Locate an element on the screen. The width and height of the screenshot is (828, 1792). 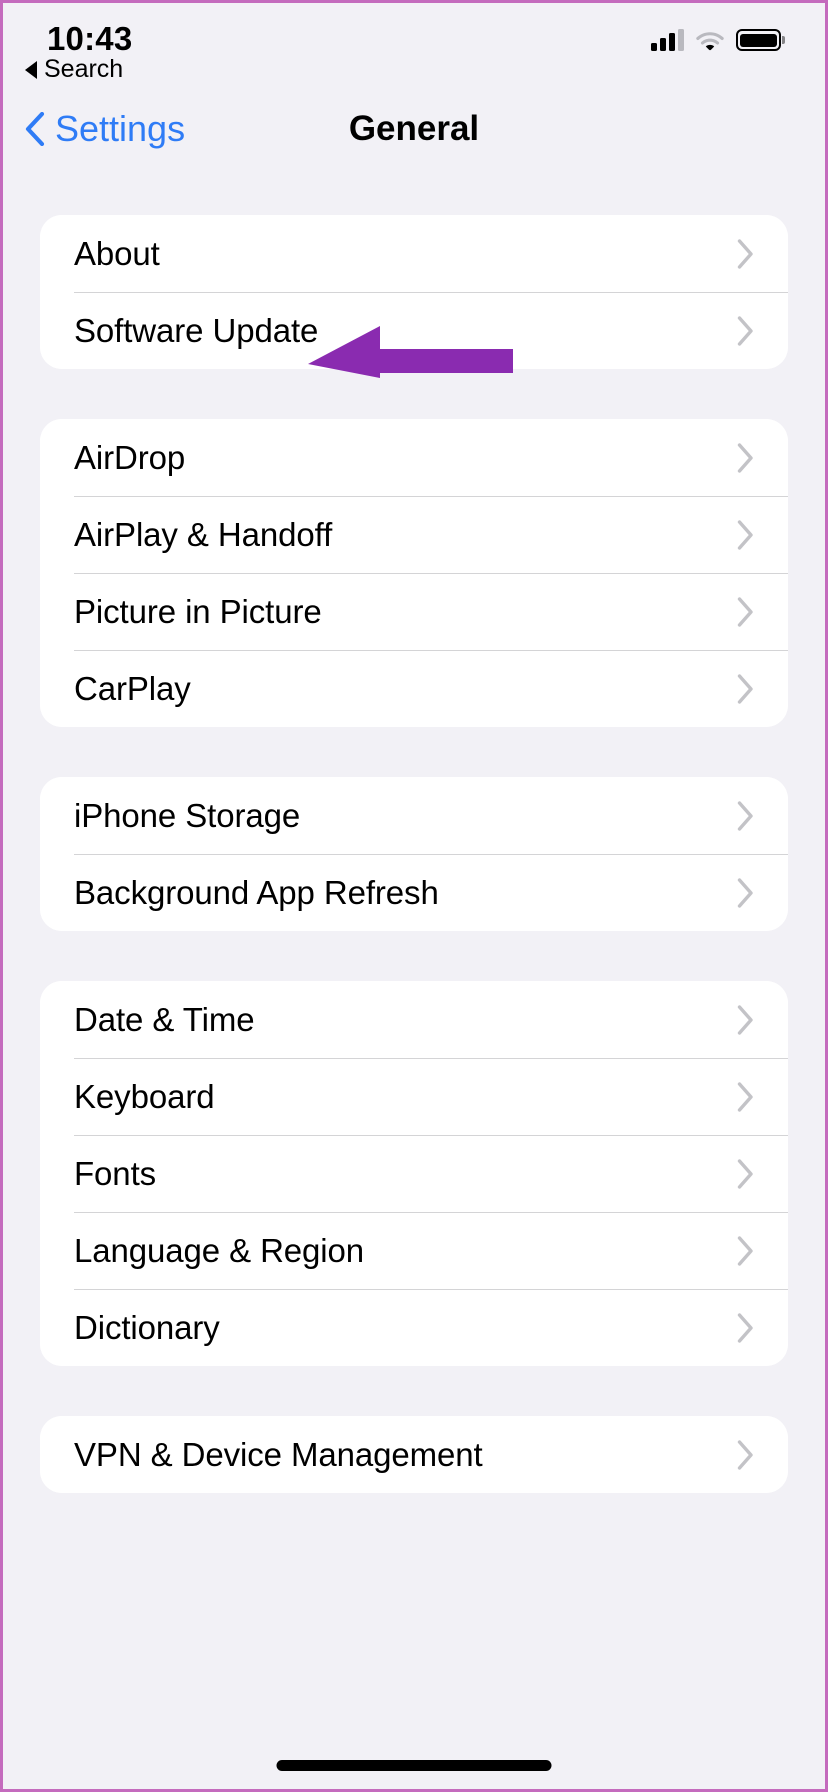
row-label: Software Update is located at coordinates (196, 330).